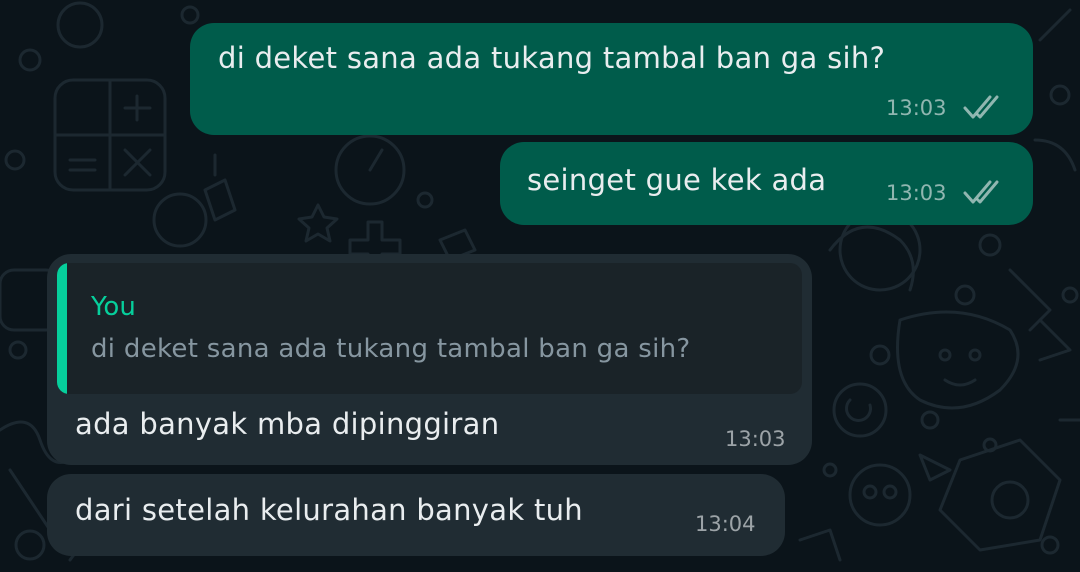 The height and width of the screenshot is (572, 1080). I want to click on incoming-message-2: dari setelah kelurahan banyak tuh 13:04, so click(416, 515).